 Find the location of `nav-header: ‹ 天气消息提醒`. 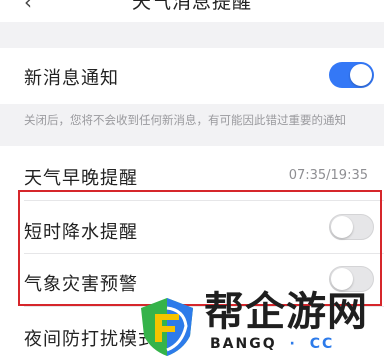

nav-header: ‹ 天气消息提醒 is located at coordinates (192, 11).